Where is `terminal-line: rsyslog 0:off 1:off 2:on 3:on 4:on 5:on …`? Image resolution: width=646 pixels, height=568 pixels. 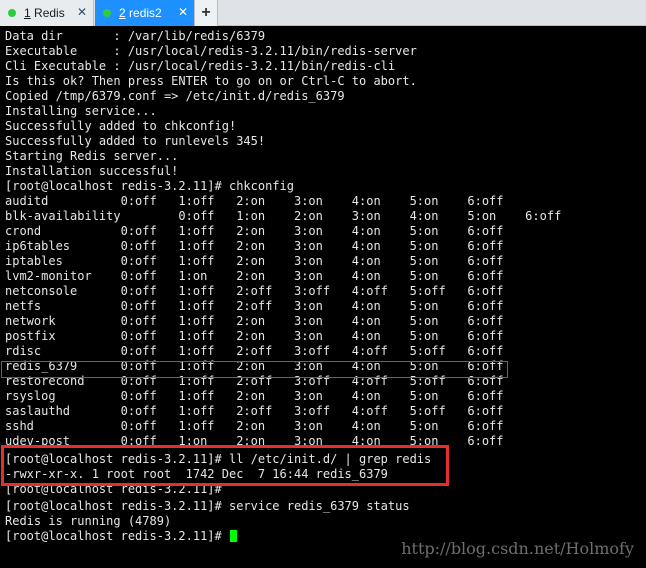
terminal-line: rsyslog 0:off 1:off 2:on 3:on 4:on 5:on … is located at coordinates (254, 396).